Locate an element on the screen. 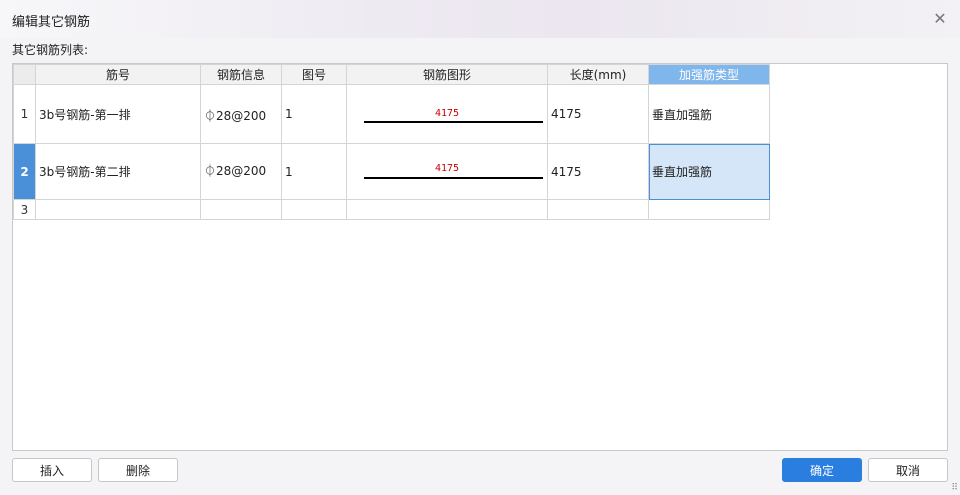  row-number: 3 is located at coordinates (24, 209).